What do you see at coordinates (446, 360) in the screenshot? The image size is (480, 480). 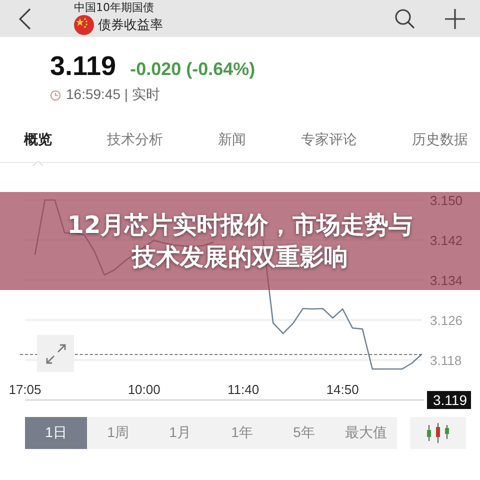 I see `axis-label: 3.118` at bounding box center [446, 360].